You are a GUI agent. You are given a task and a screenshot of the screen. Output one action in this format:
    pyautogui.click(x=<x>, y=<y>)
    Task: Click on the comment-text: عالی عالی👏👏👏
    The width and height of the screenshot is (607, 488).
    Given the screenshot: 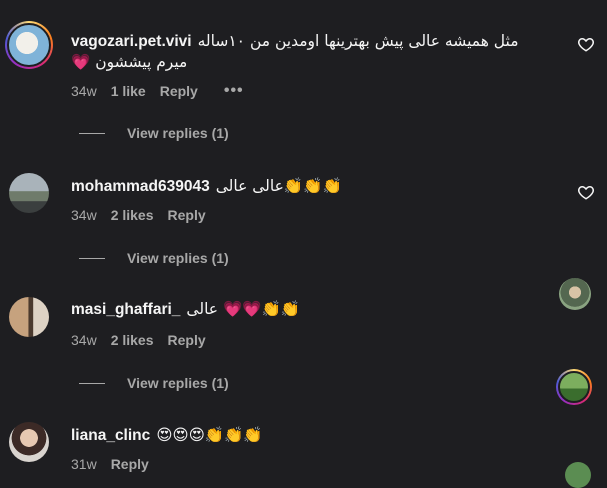 What is the action you would take?
    pyautogui.click(x=278, y=186)
    